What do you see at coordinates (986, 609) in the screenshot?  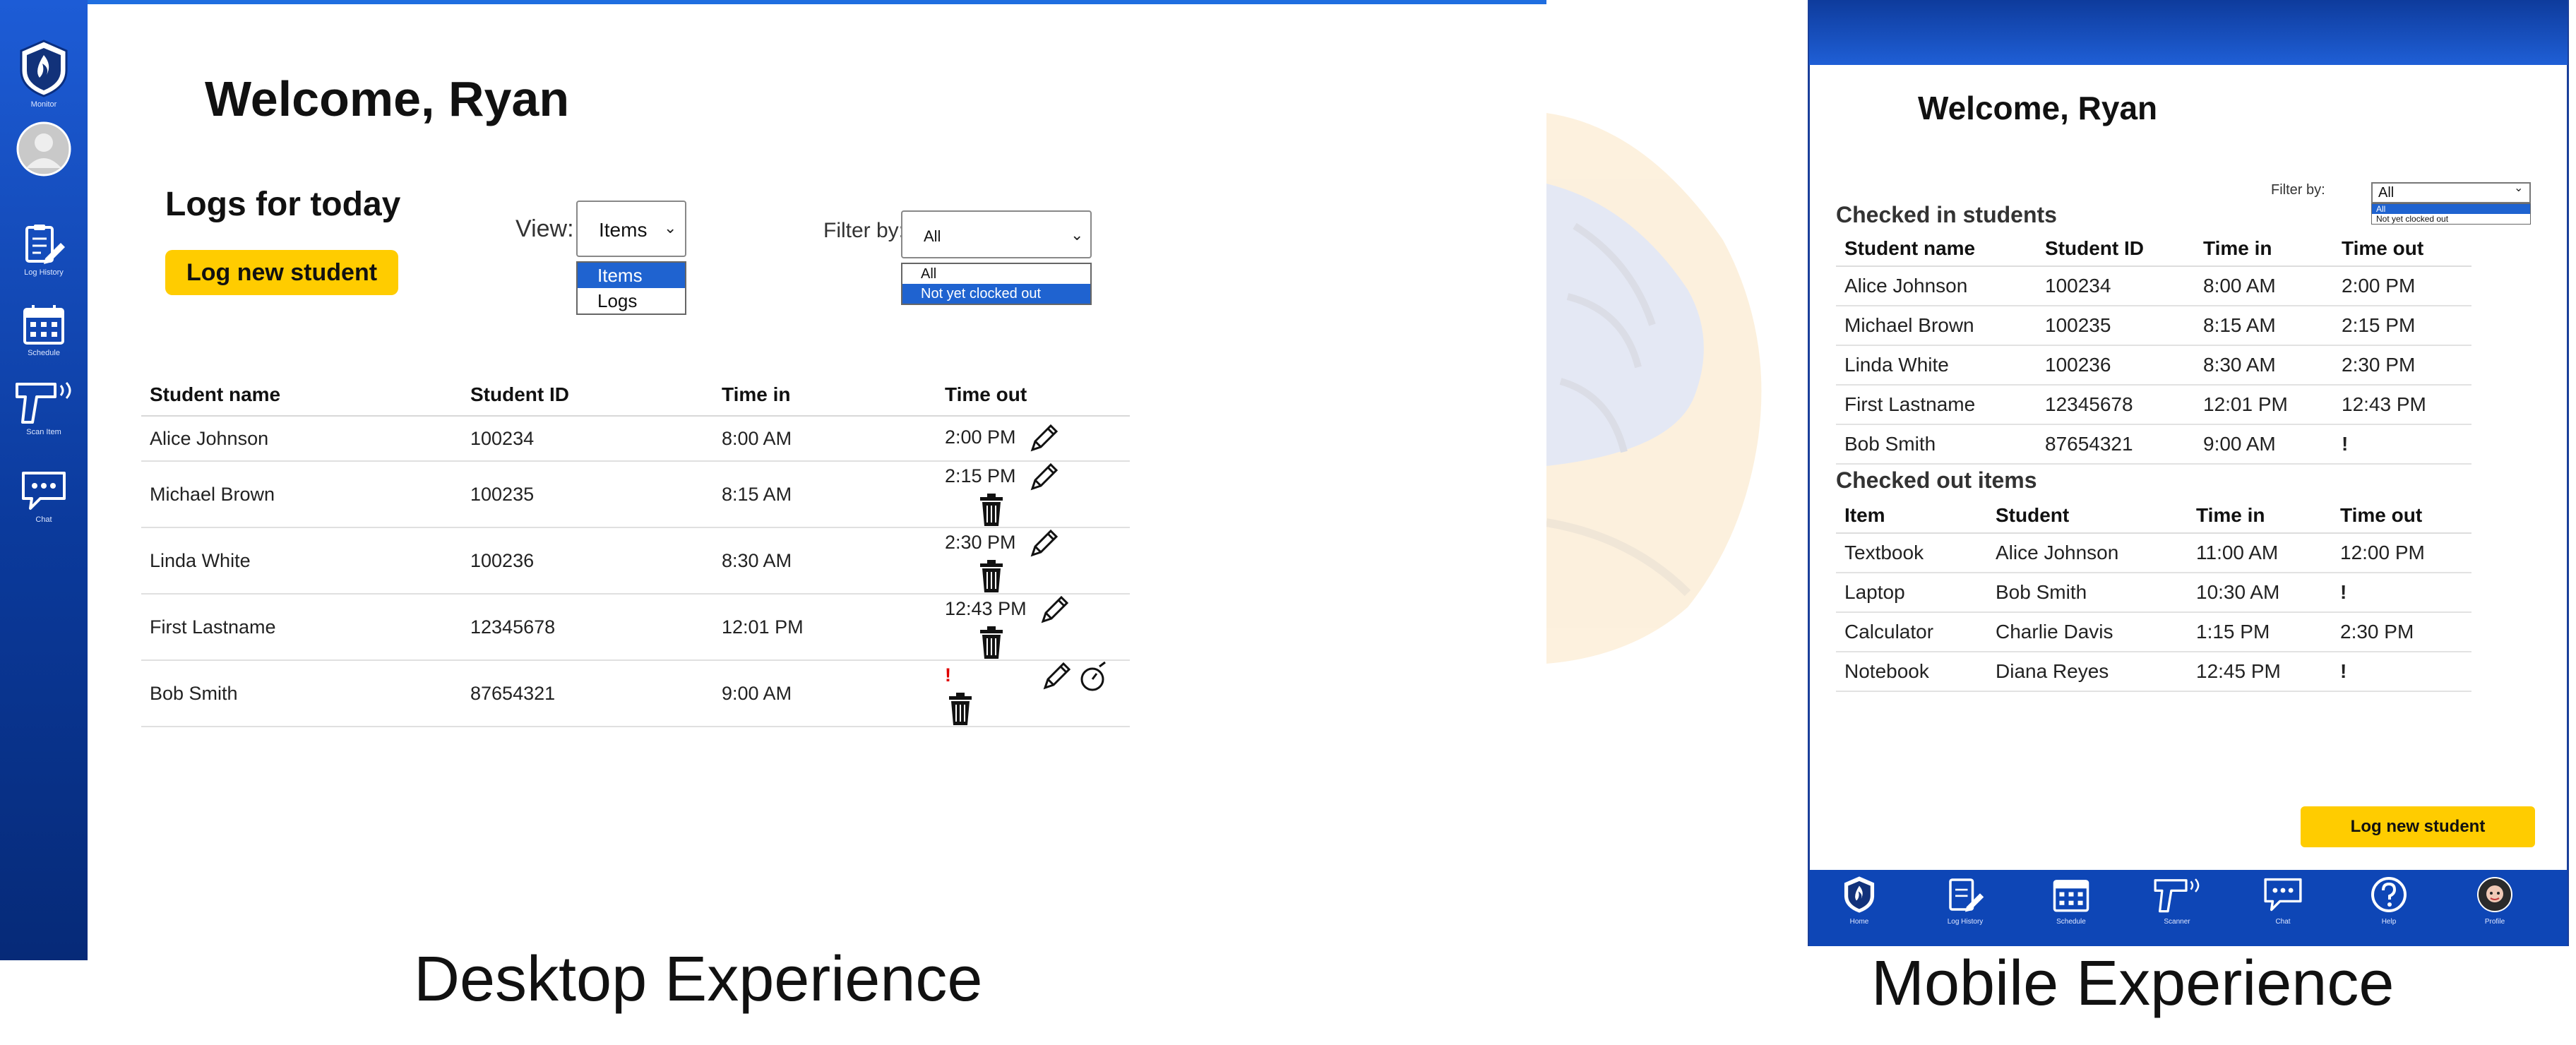 I see `time-out: 12:43 PM` at bounding box center [986, 609].